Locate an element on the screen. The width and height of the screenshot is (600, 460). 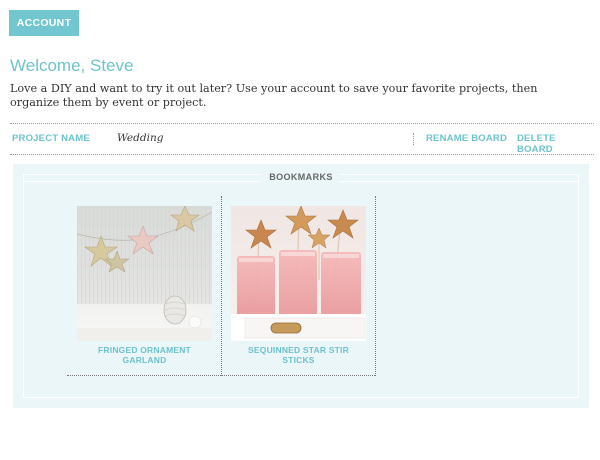
bookmark-thumbnail-stir-sticks is located at coordinates (298, 273).